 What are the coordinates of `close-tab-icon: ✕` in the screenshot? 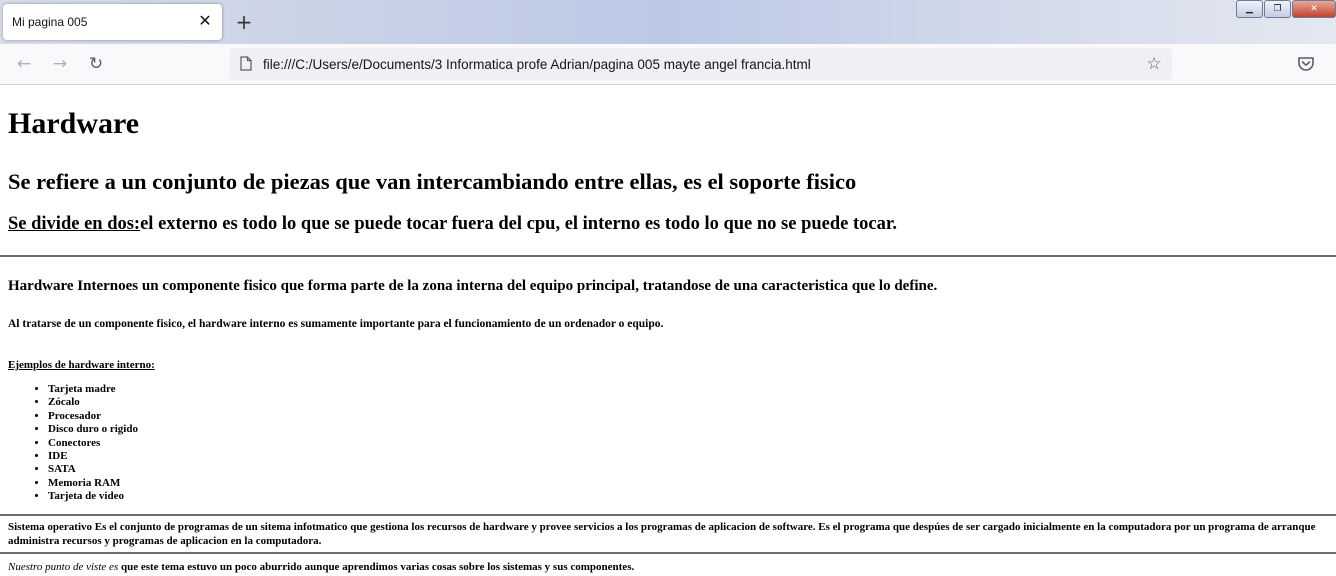 It's located at (205, 22).